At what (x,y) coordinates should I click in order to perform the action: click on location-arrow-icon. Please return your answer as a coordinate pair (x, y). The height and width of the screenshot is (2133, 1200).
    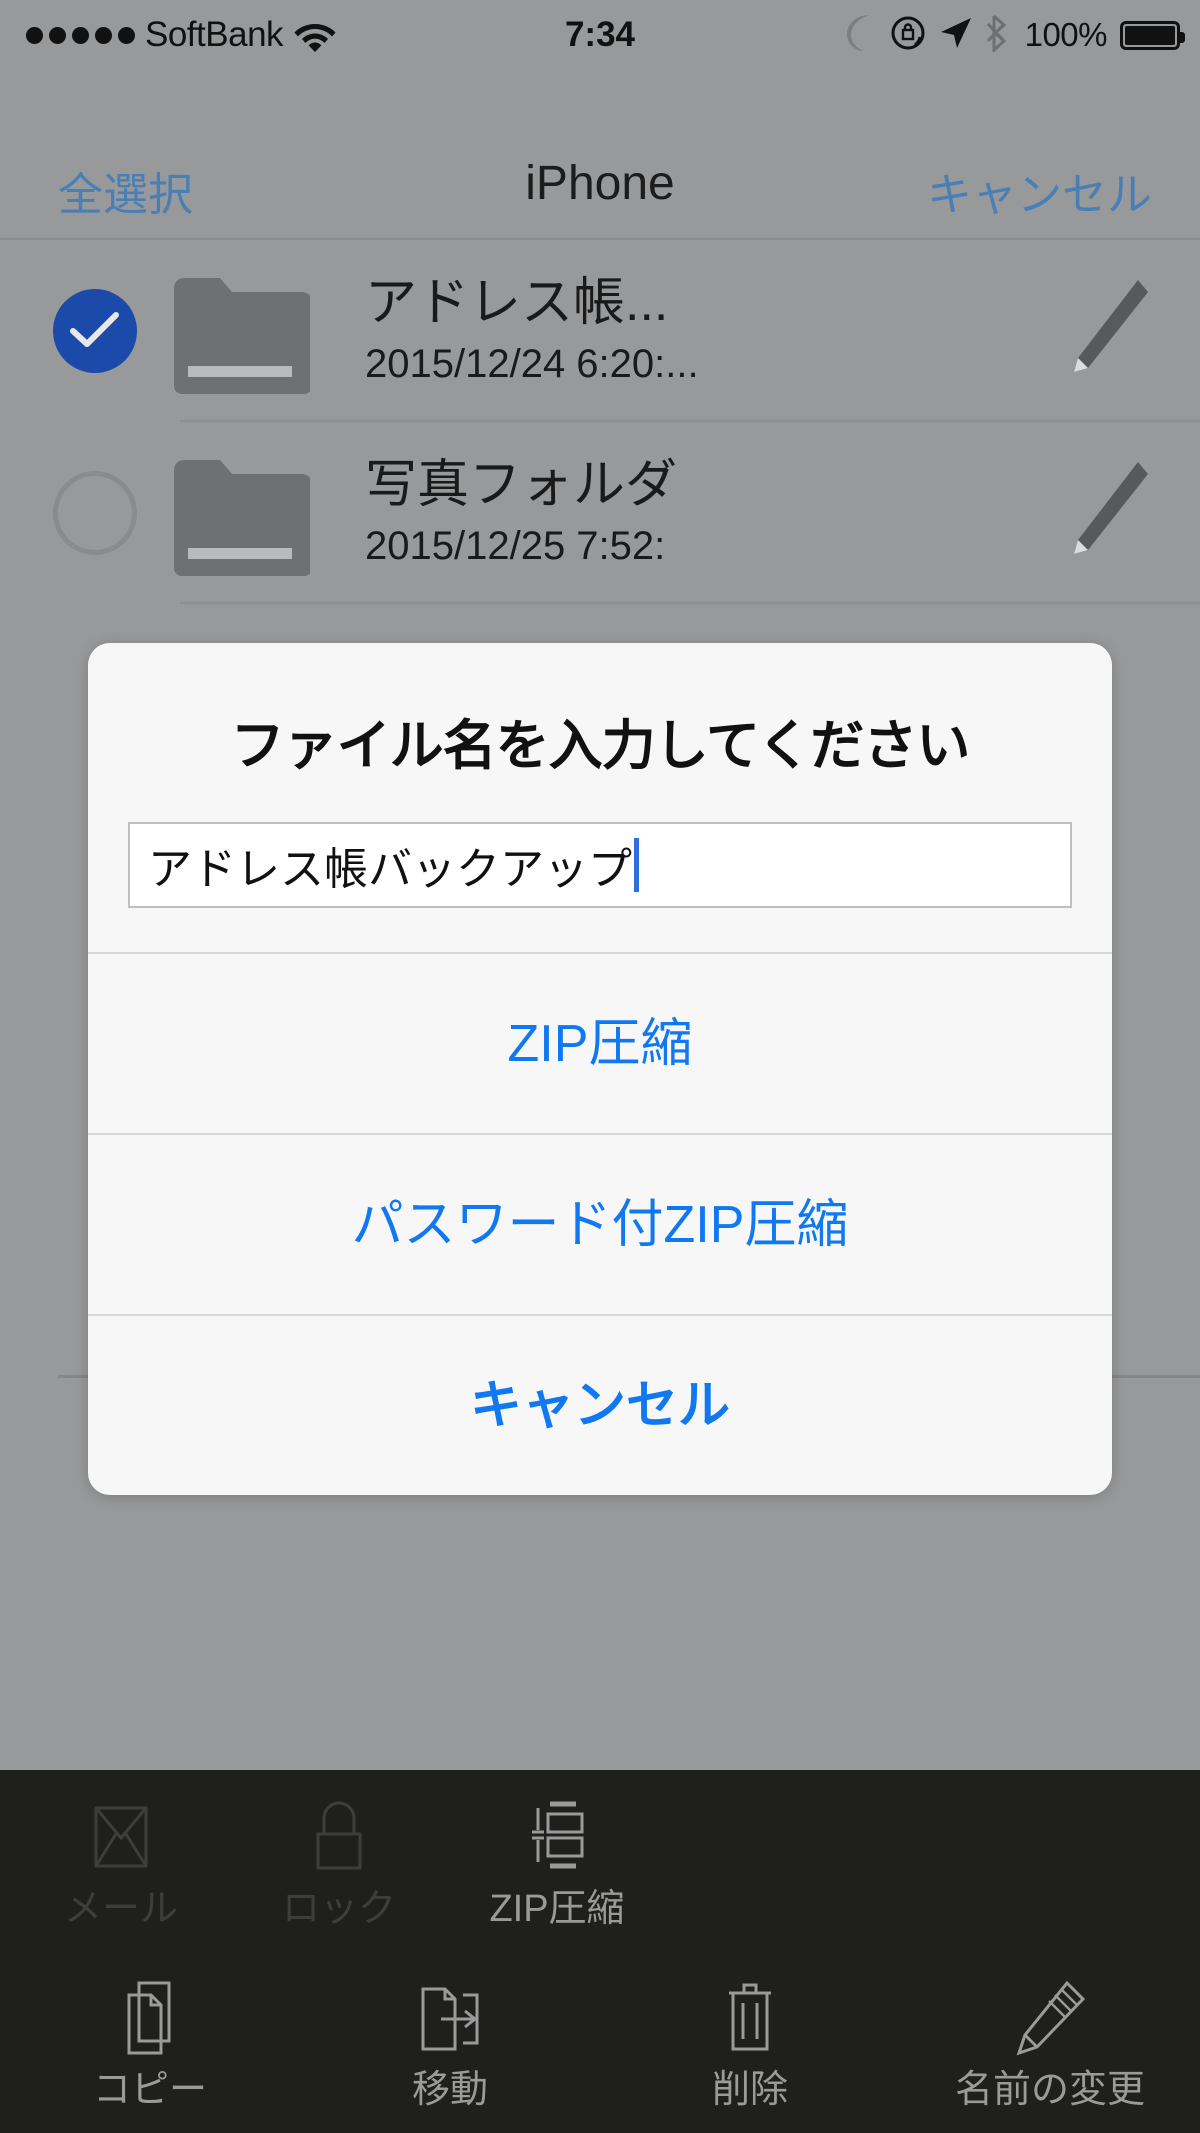
    Looking at the image, I should click on (956, 35).